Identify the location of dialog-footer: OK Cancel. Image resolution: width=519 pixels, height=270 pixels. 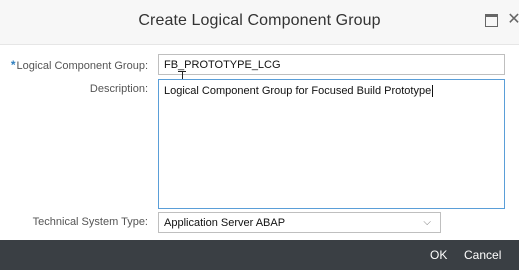
(259, 255).